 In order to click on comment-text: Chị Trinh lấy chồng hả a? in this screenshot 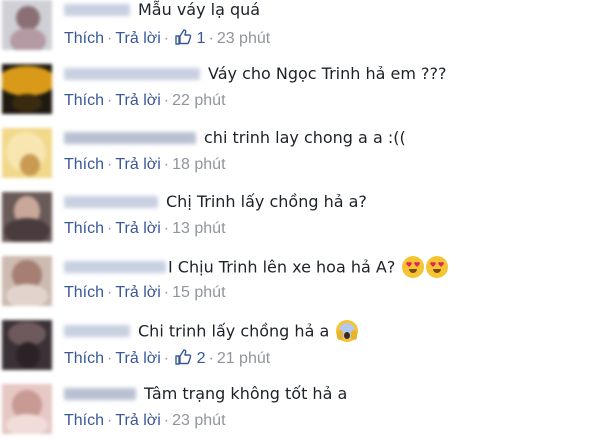, I will do `click(266, 201)`.